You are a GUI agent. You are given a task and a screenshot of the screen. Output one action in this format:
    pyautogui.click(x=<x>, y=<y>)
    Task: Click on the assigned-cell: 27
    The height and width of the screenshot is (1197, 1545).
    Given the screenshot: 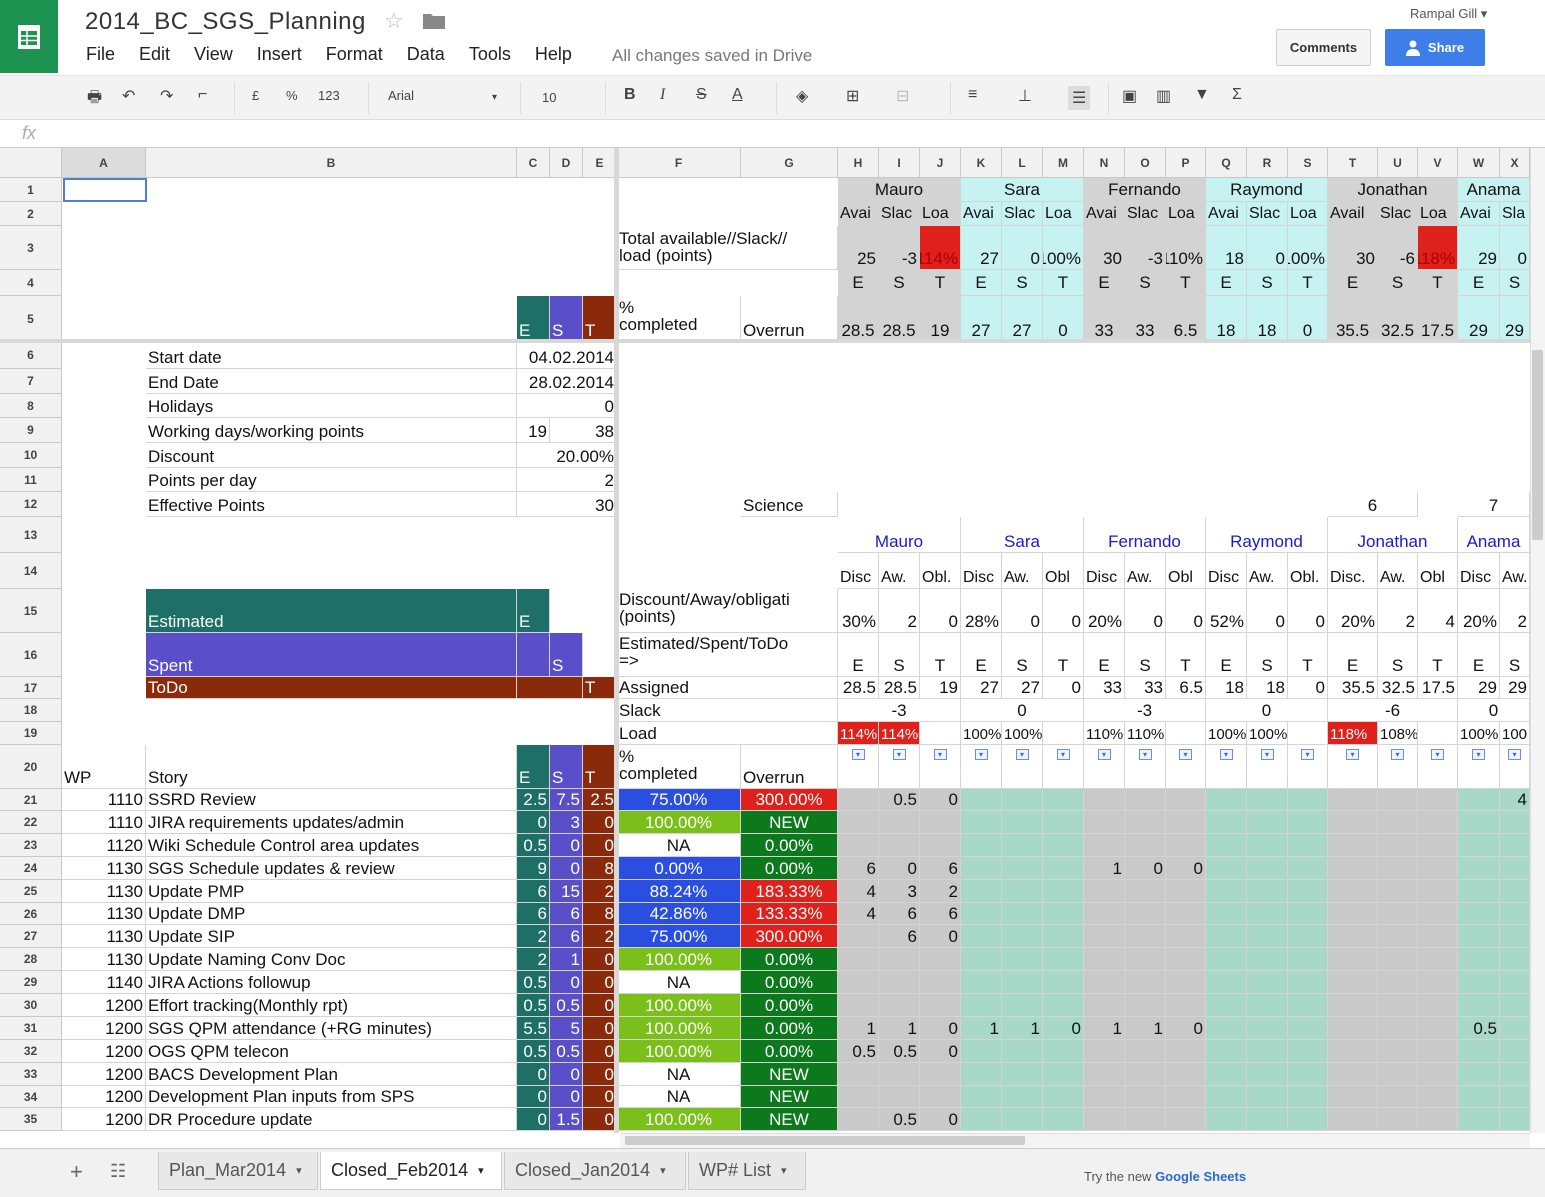 What is the action you would take?
    pyautogui.click(x=1022, y=688)
    